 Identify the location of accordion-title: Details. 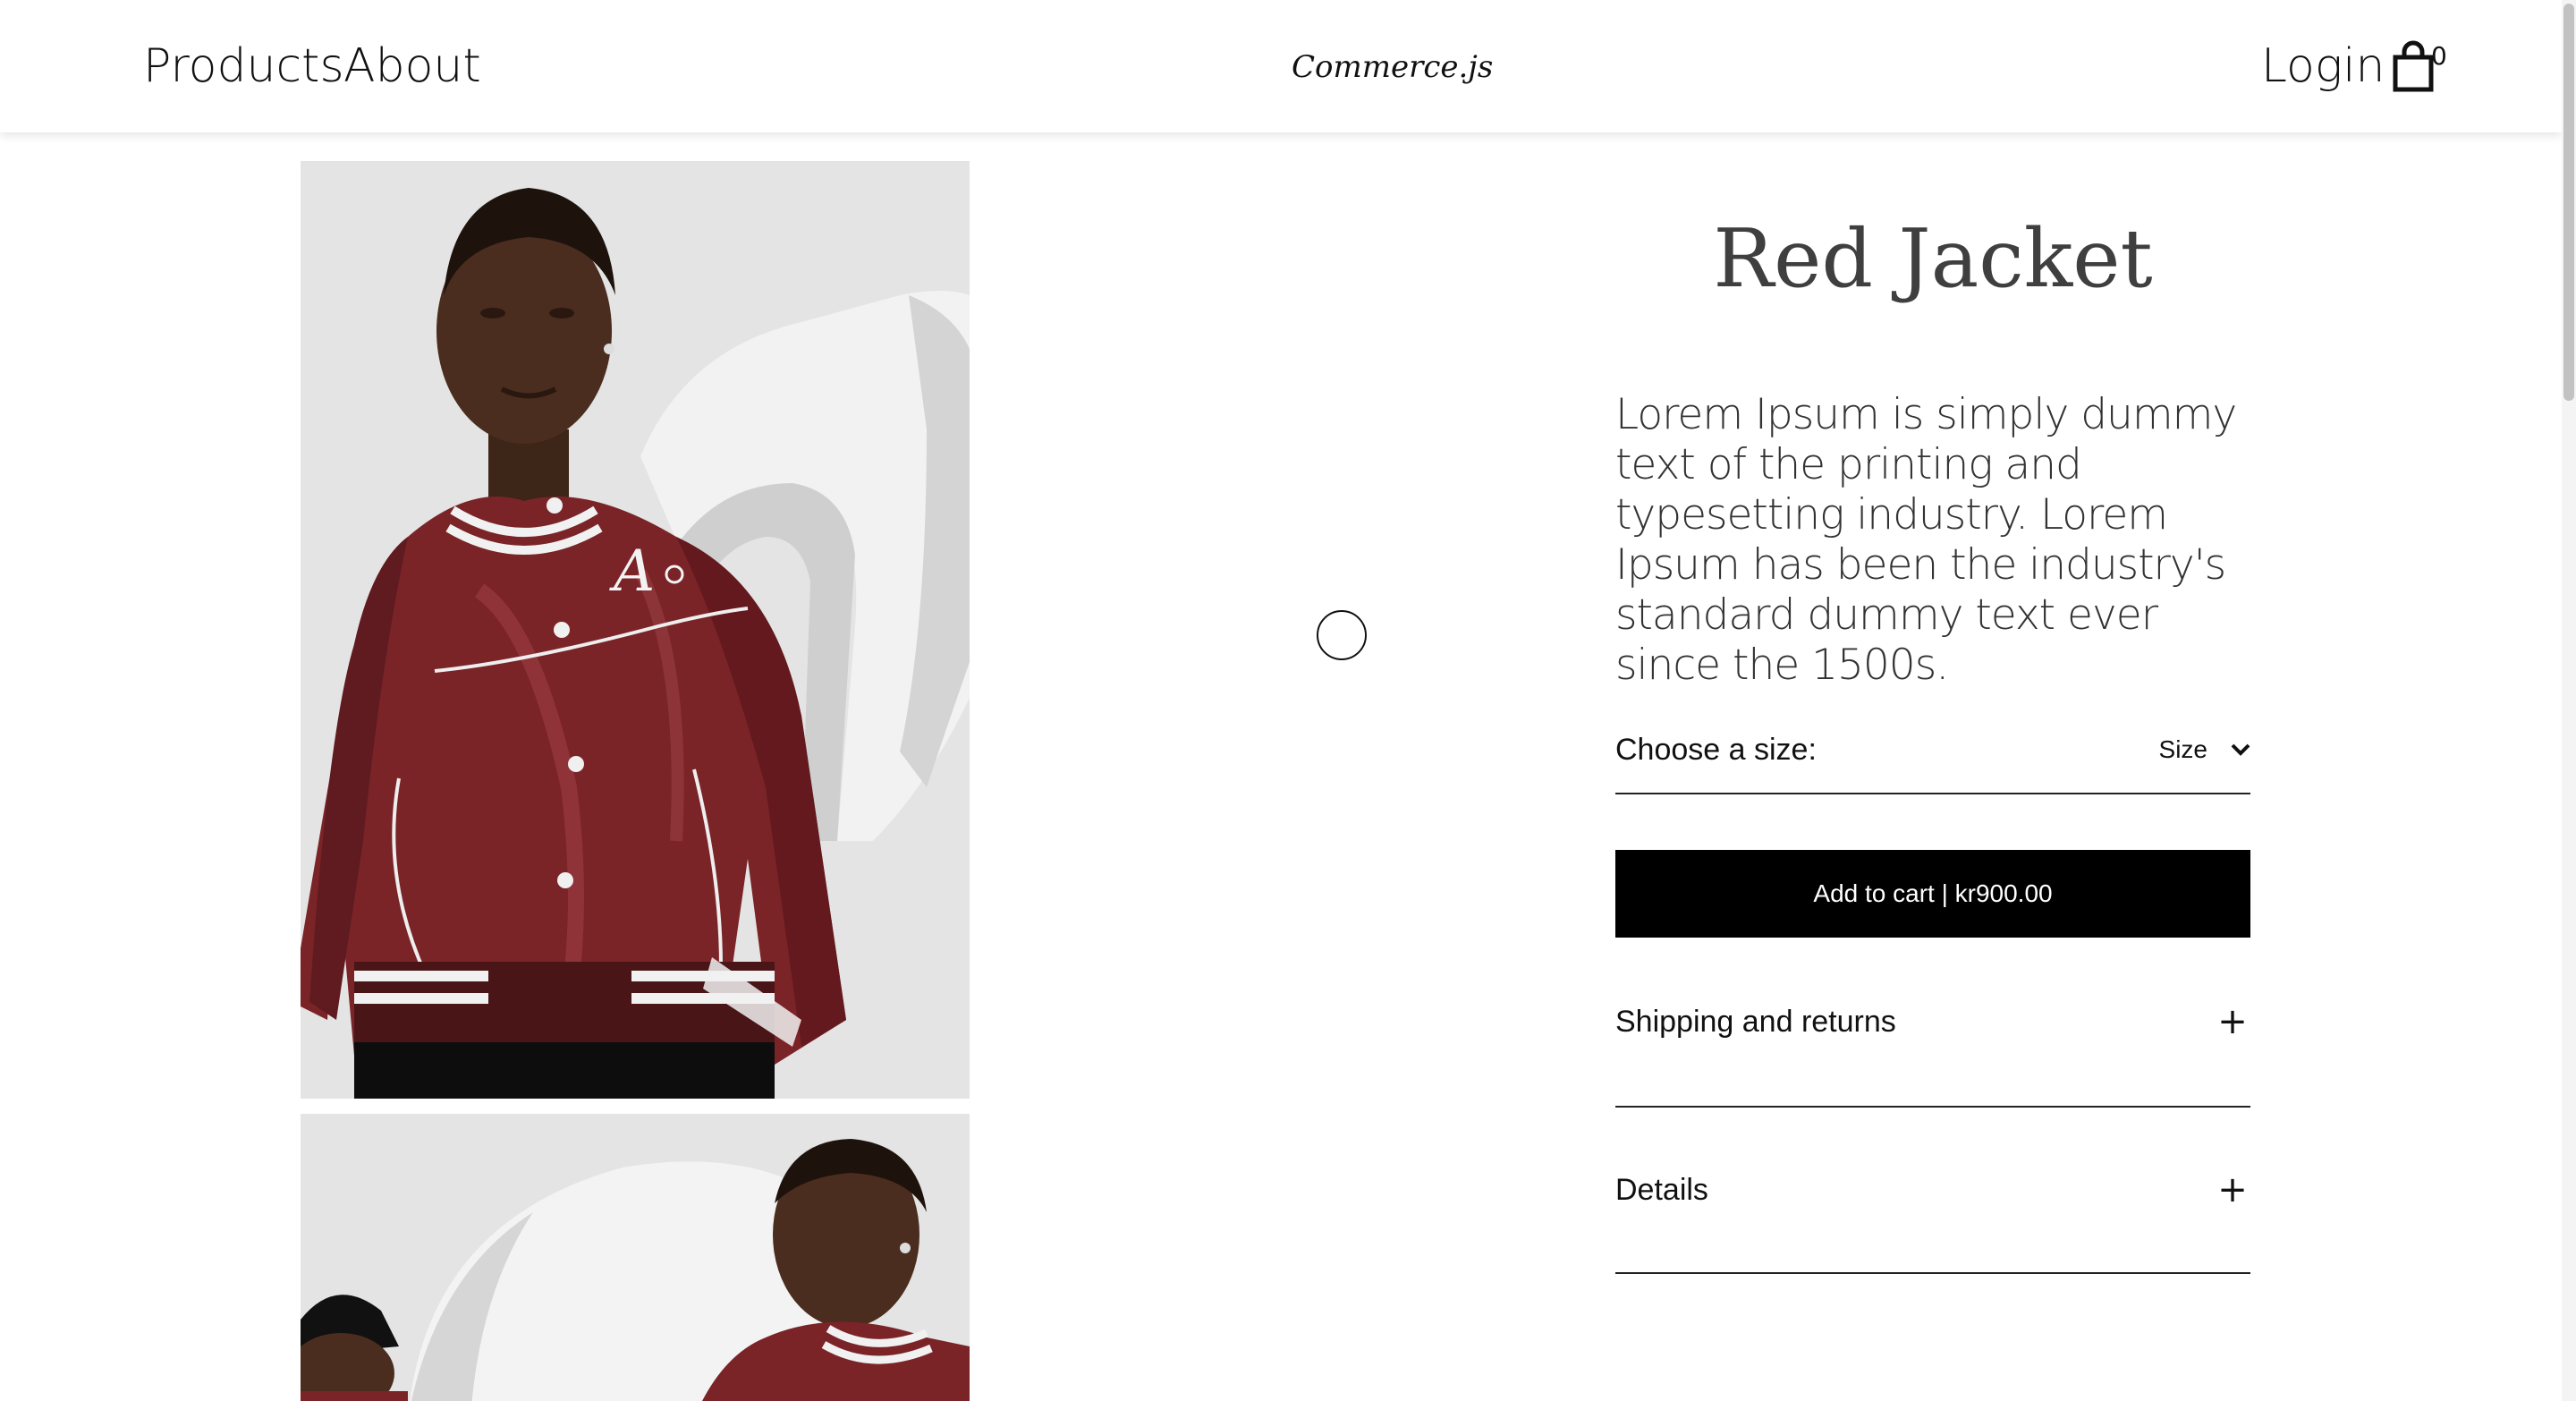
(1661, 1190).